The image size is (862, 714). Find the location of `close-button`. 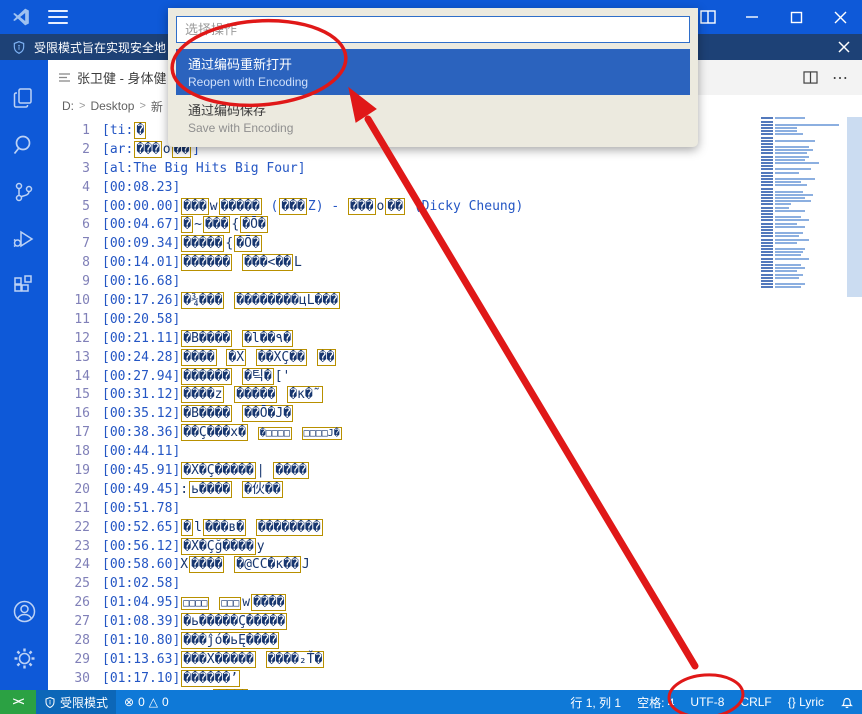

close-button is located at coordinates (840, 17).